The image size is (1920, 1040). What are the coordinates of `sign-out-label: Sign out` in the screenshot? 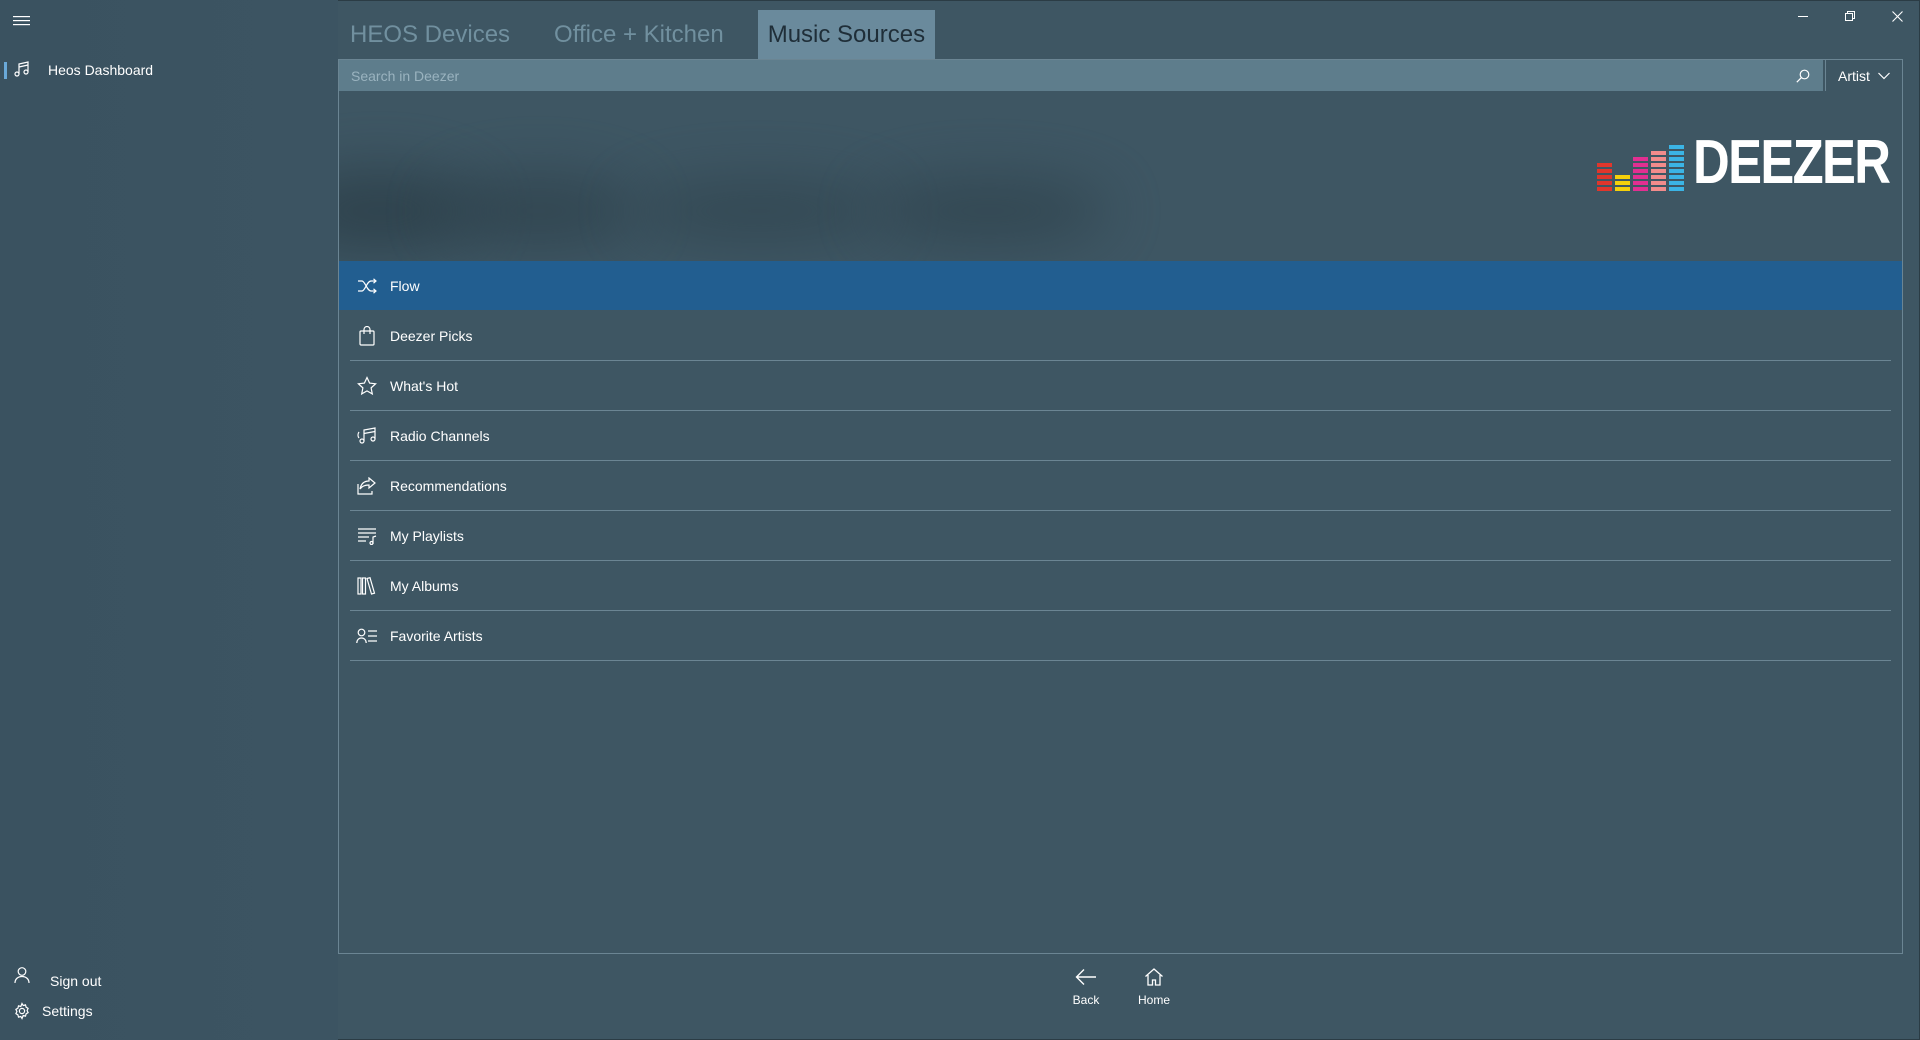 It's located at (76, 981).